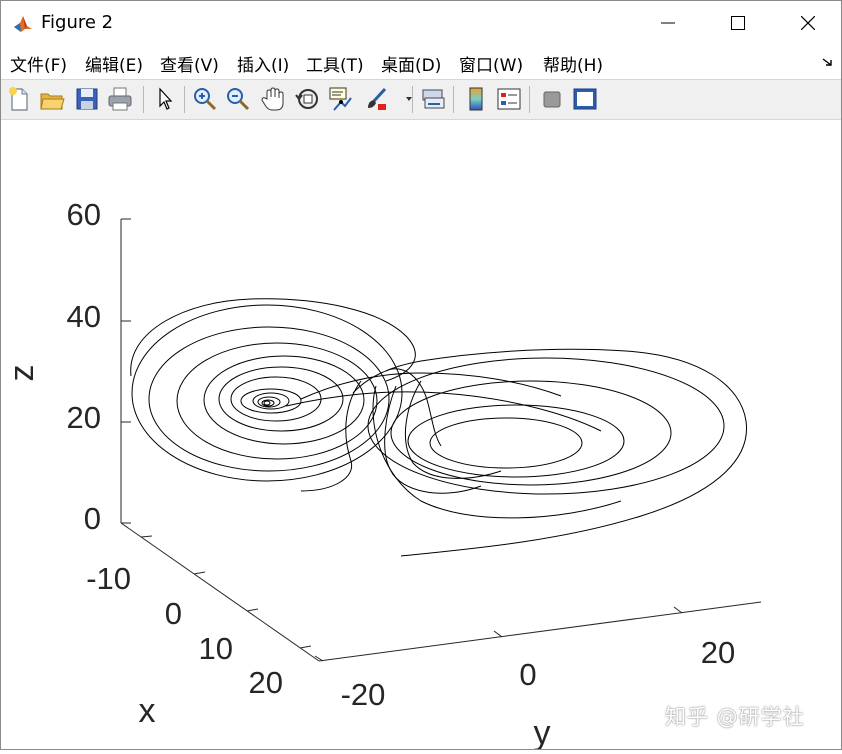 Image resolution: width=842 pixels, height=754 pixels. I want to click on z-ticks, so click(126, 371).